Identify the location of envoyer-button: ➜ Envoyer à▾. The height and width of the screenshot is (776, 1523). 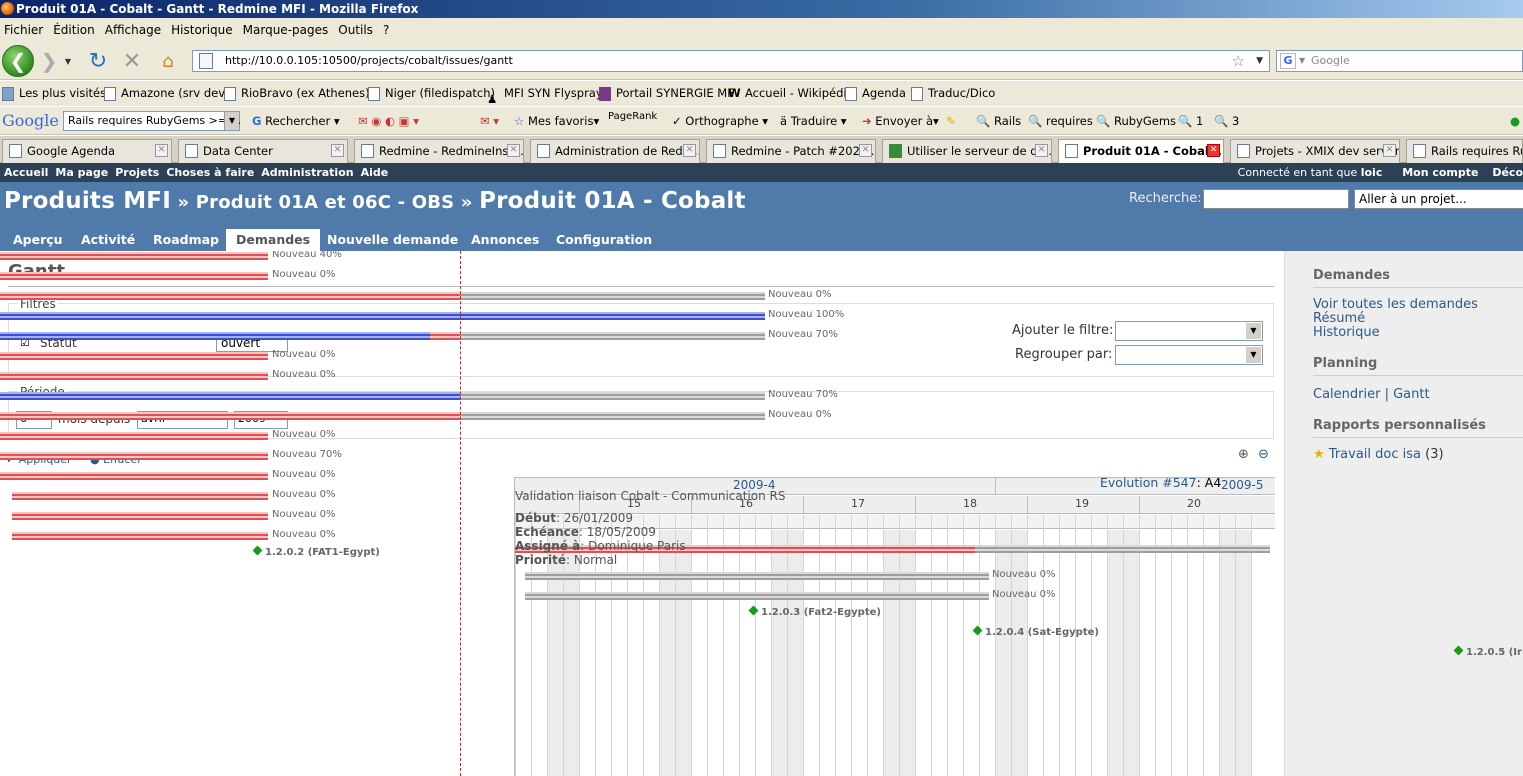
(900, 121).